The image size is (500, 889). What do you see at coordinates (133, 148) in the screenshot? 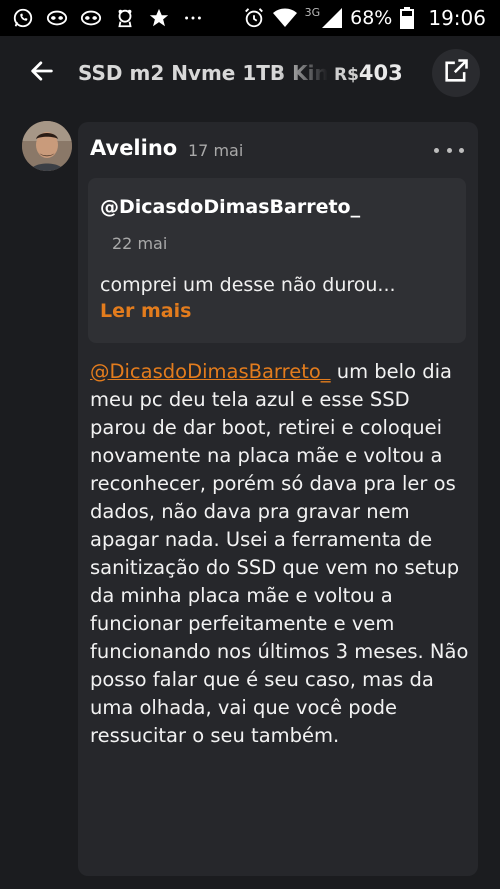
I see `comment-author: Avelino` at bounding box center [133, 148].